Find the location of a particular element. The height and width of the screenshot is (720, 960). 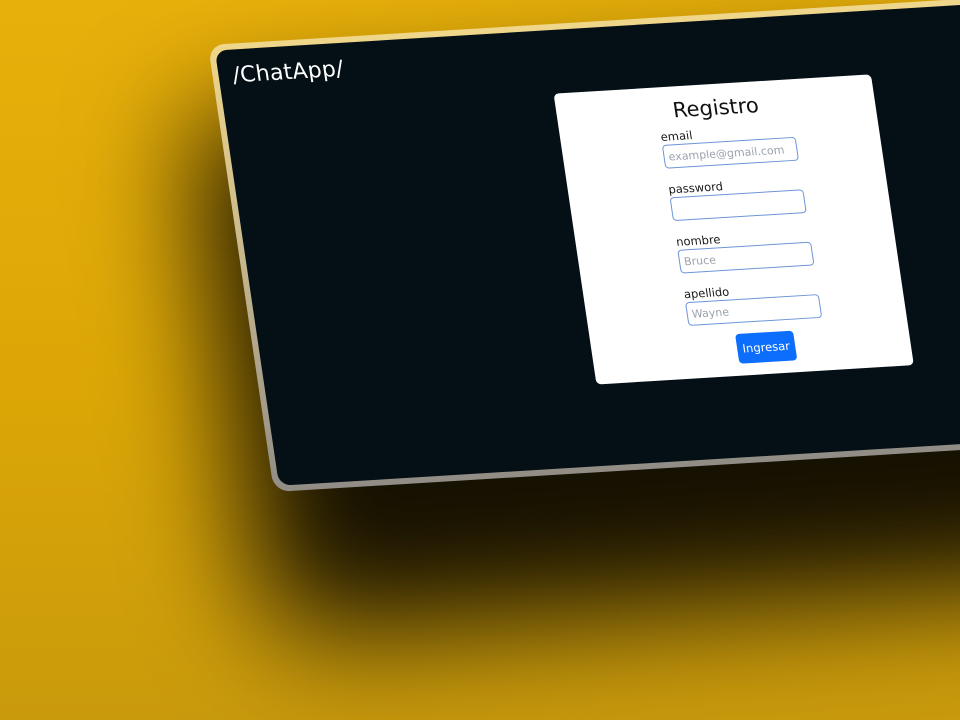

app-brand: /ChatApp/ is located at coordinates (288, 72).